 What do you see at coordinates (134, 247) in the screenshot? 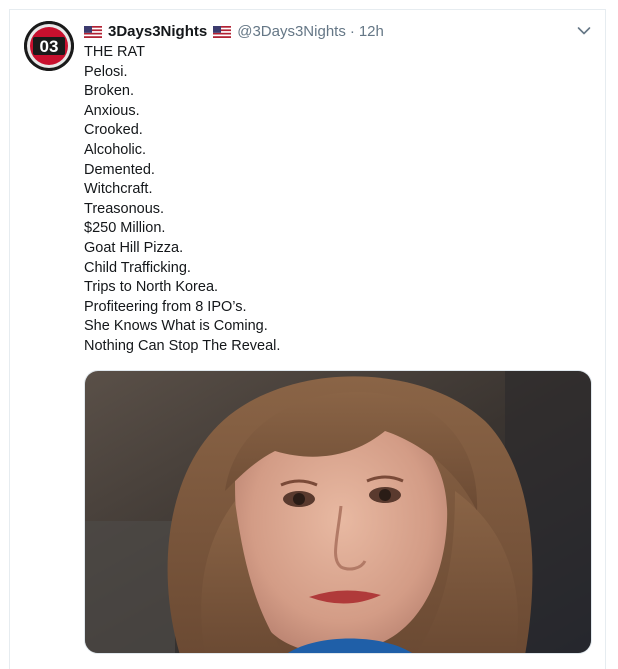
I see `tweet-line: Goat Hill Pizza.` at bounding box center [134, 247].